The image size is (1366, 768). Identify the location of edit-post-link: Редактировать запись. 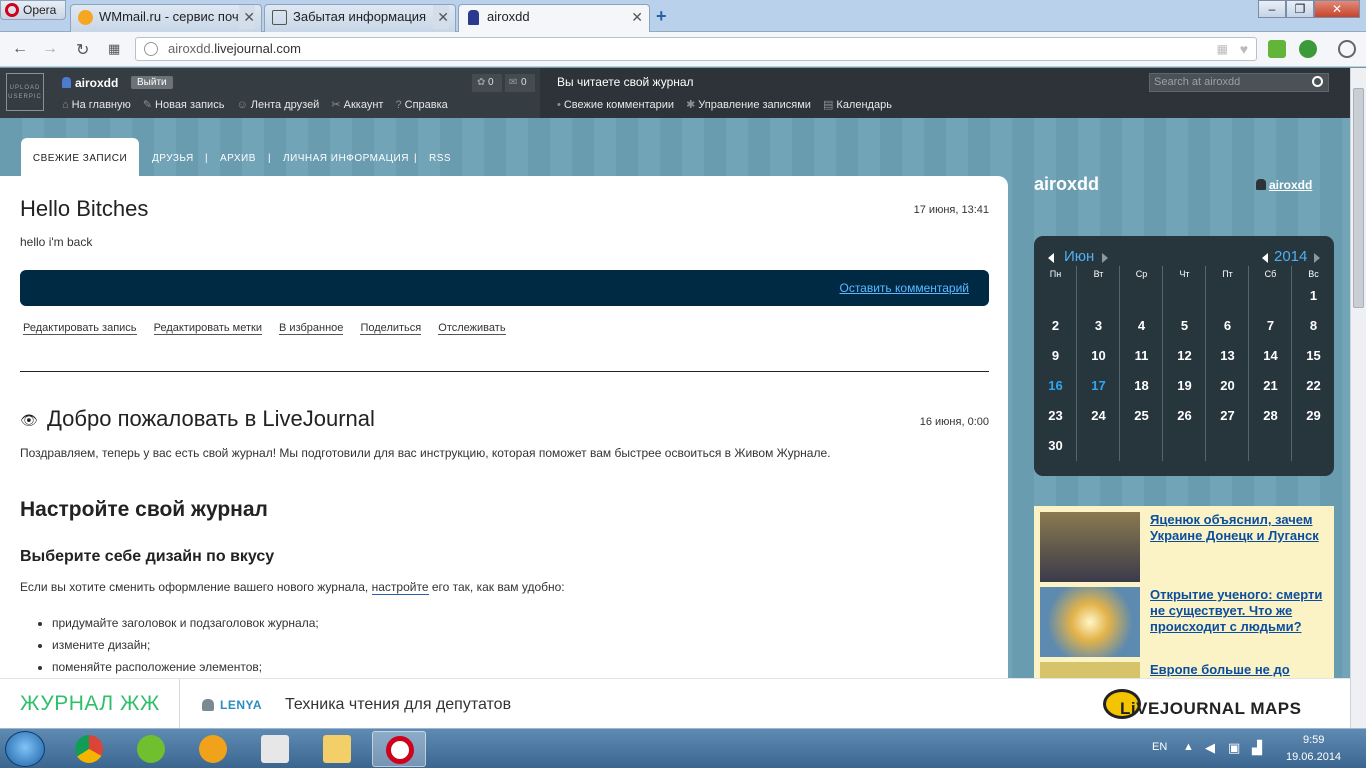
(80, 328).